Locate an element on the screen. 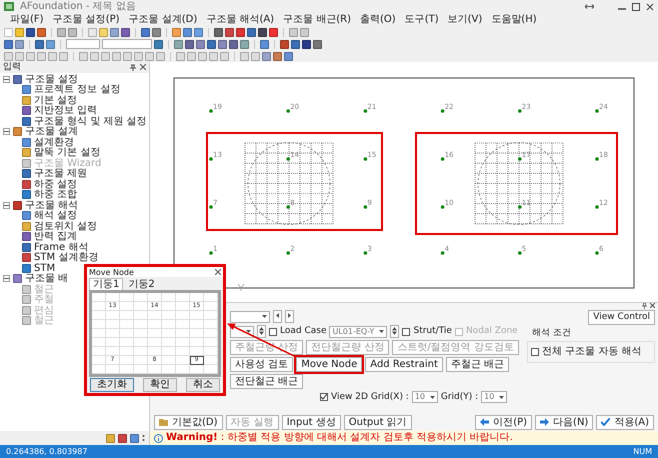 This screenshot has width=658, height=458. load-case-dropdown: UL01-EQ-Y is located at coordinates (358, 332).